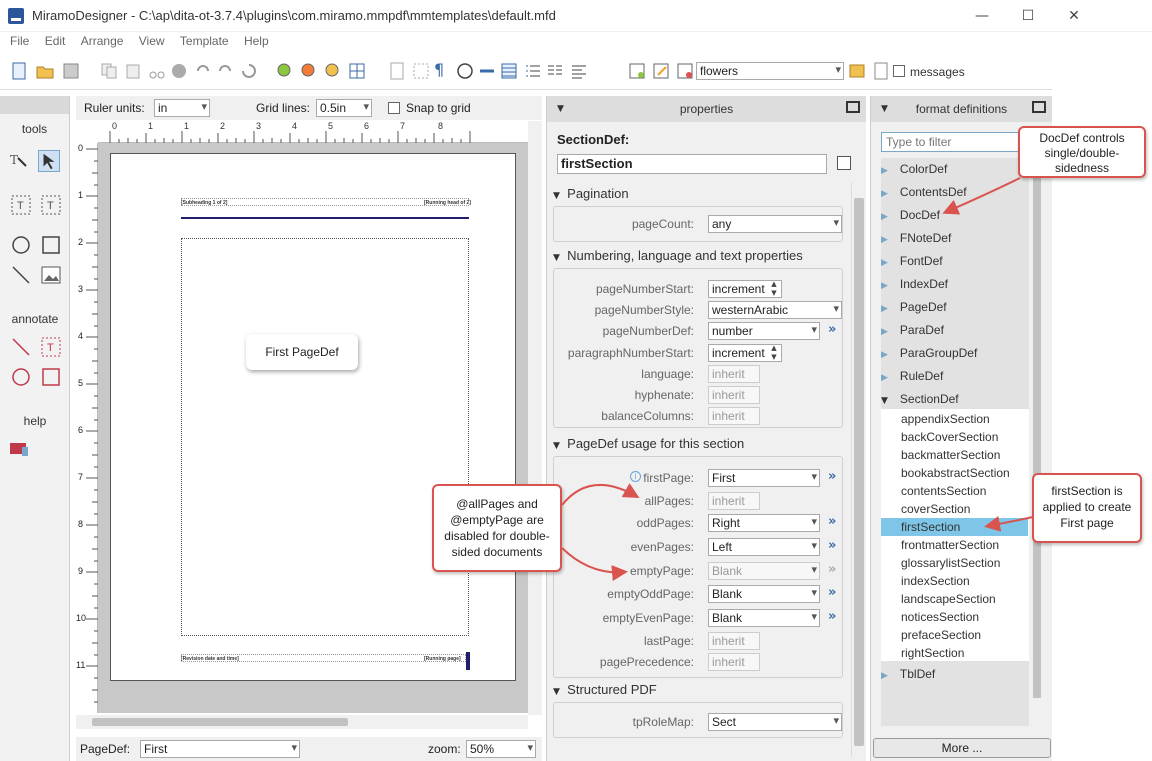  I want to click on menu-file: File, so click(19, 41).